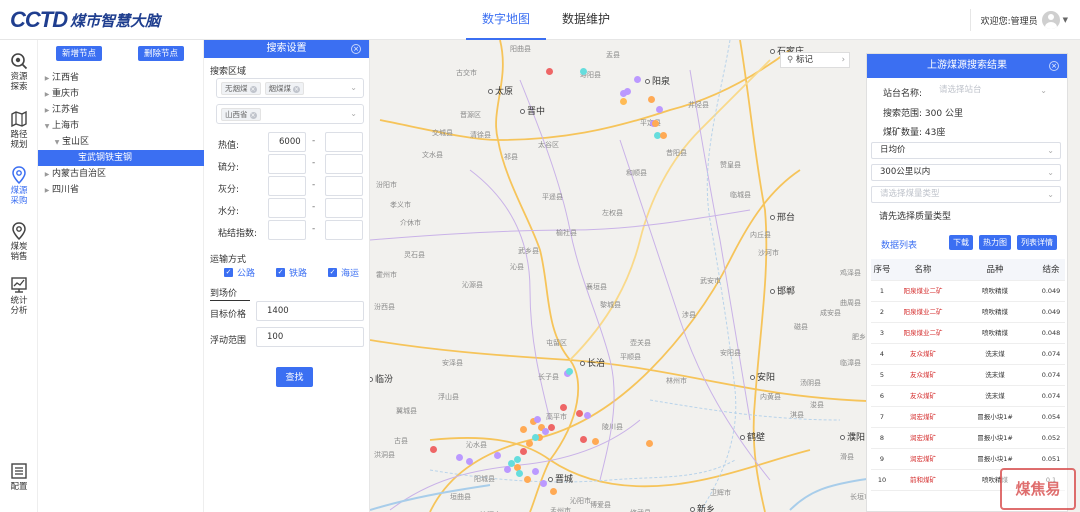 This screenshot has height=512, width=1080. Describe the element at coordinates (961, 242) in the screenshot. I see `download-button: 下载` at that location.